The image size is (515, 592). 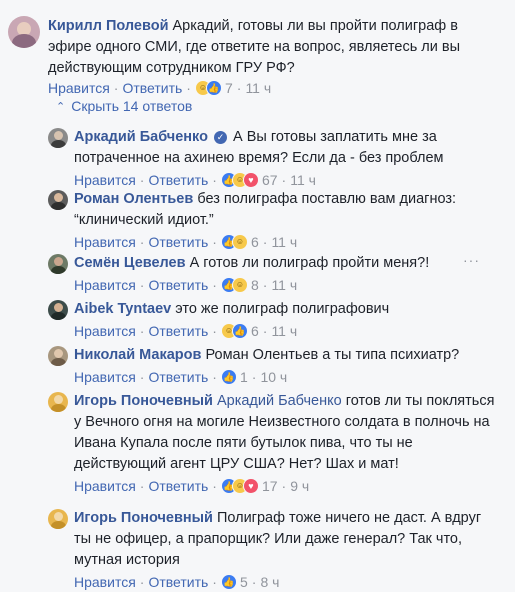 What do you see at coordinates (124, 106) in the screenshot?
I see `hide-replies-link: ⌃ Скрыть 14 ответов` at bounding box center [124, 106].